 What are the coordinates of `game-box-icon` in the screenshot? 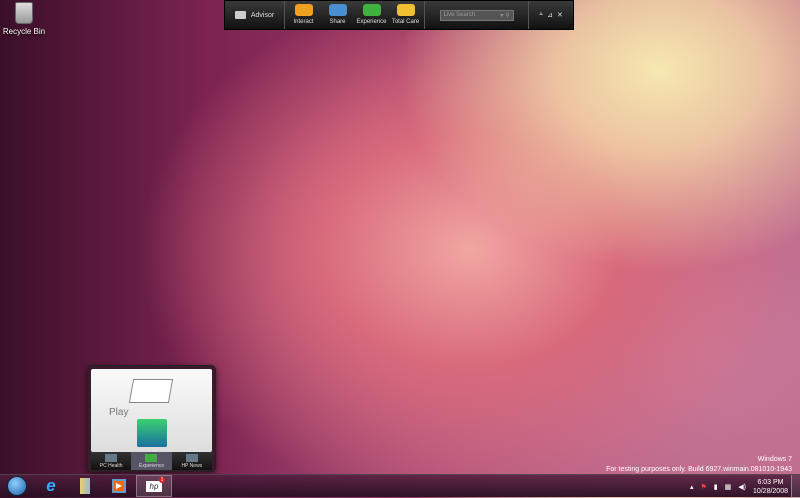 It's located at (152, 433).